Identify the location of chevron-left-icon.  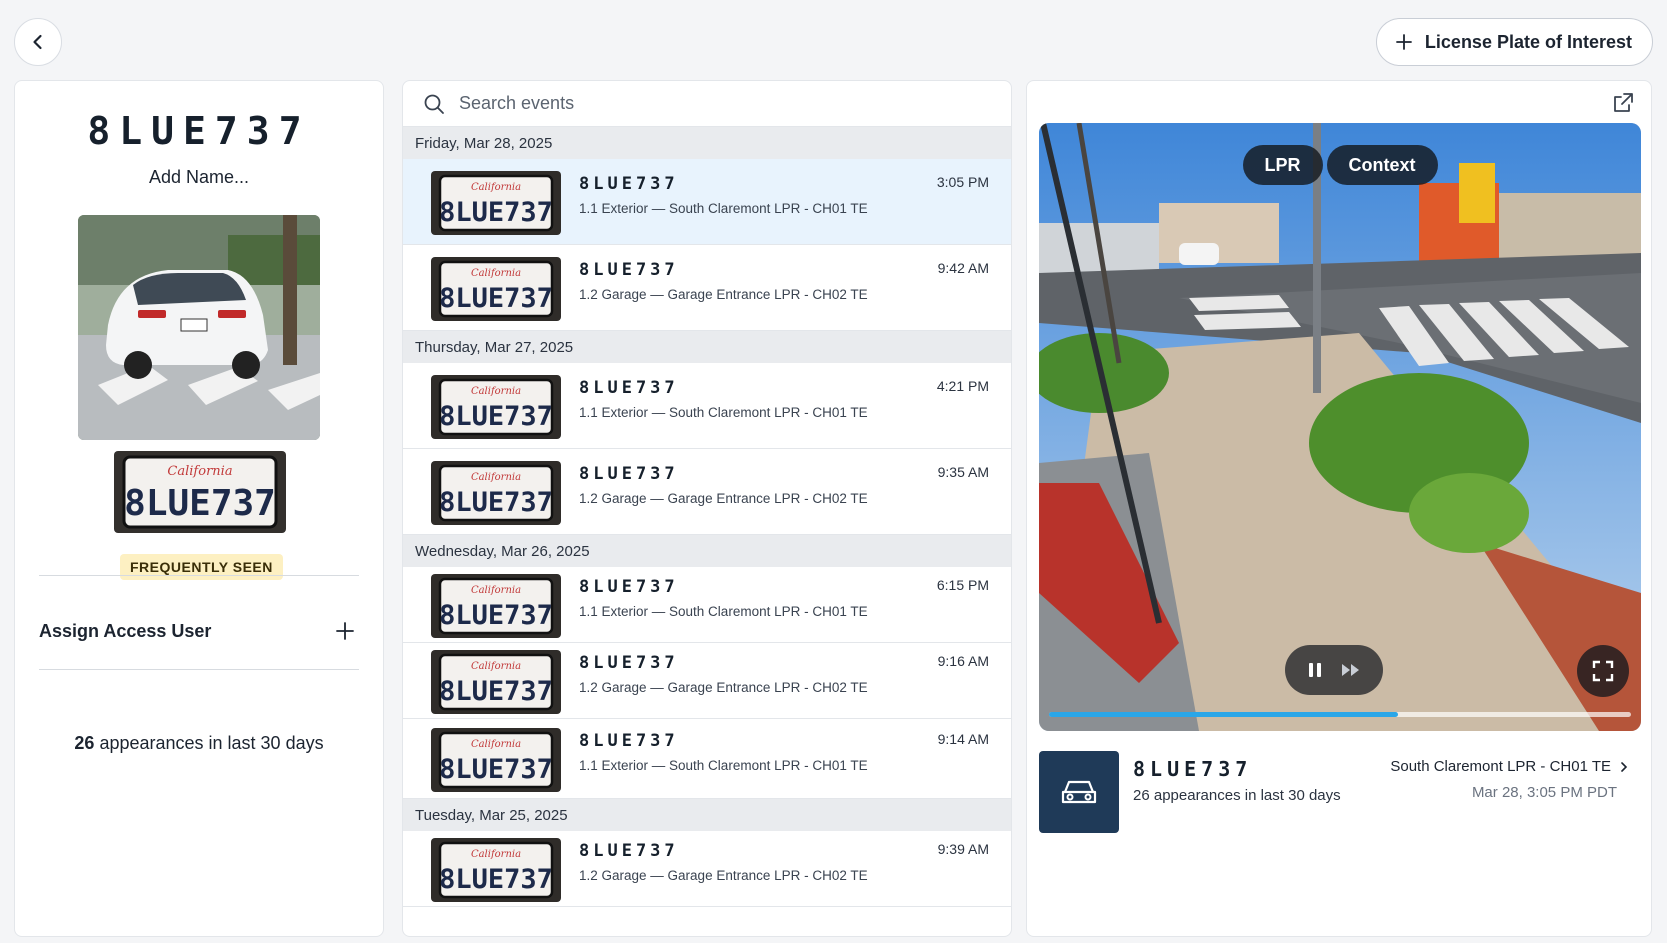
(37, 42).